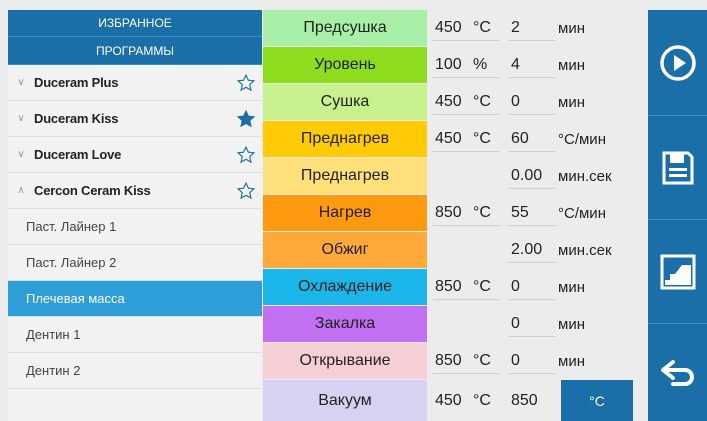 This screenshot has width=707, height=421. Describe the element at coordinates (21, 190) in the screenshot. I see `chevron-up-icon: ∧` at that location.